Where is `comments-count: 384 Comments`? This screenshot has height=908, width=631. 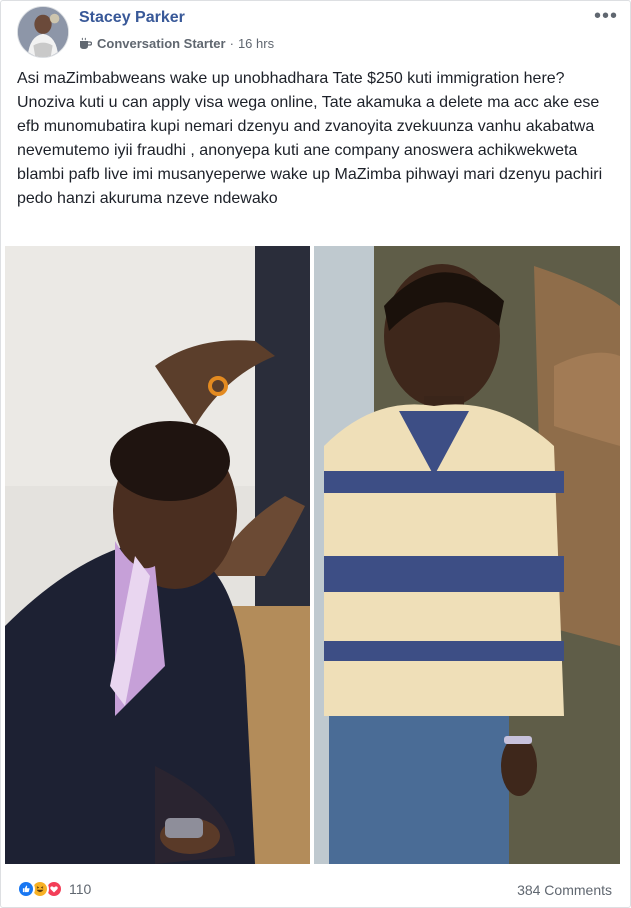
comments-count: 384 Comments is located at coordinates (564, 890).